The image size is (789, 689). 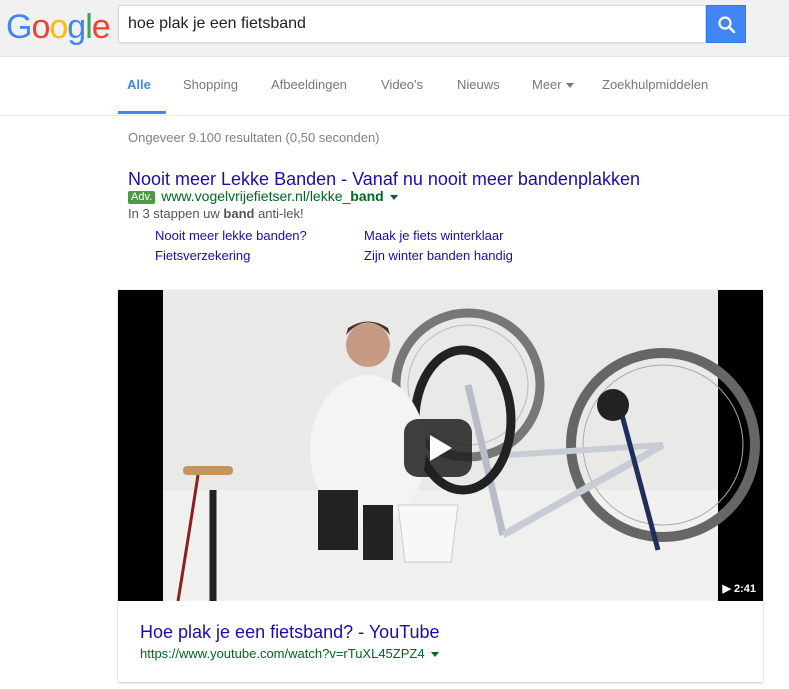 What do you see at coordinates (210, 85) in the screenshot?
I see `tab-shopping: Shopping` at bounding box center [210, 85].